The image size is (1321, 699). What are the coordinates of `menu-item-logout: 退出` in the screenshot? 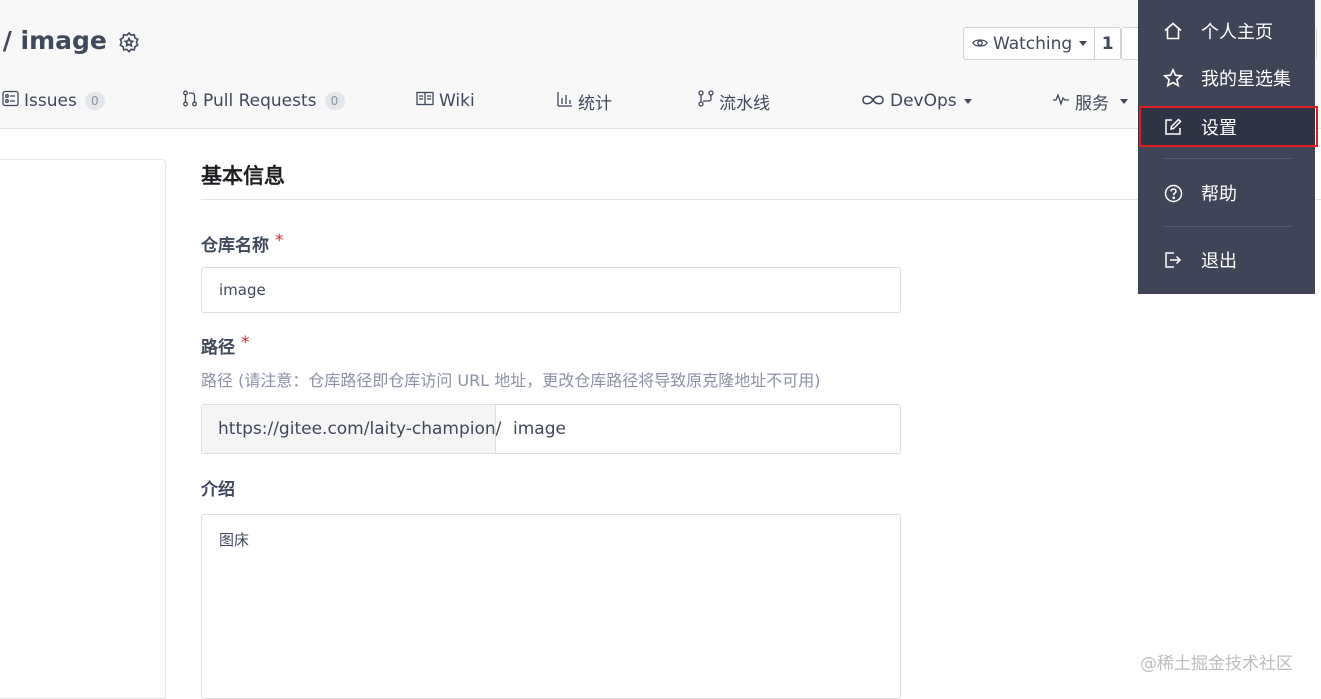 It's located at (1226, 260).